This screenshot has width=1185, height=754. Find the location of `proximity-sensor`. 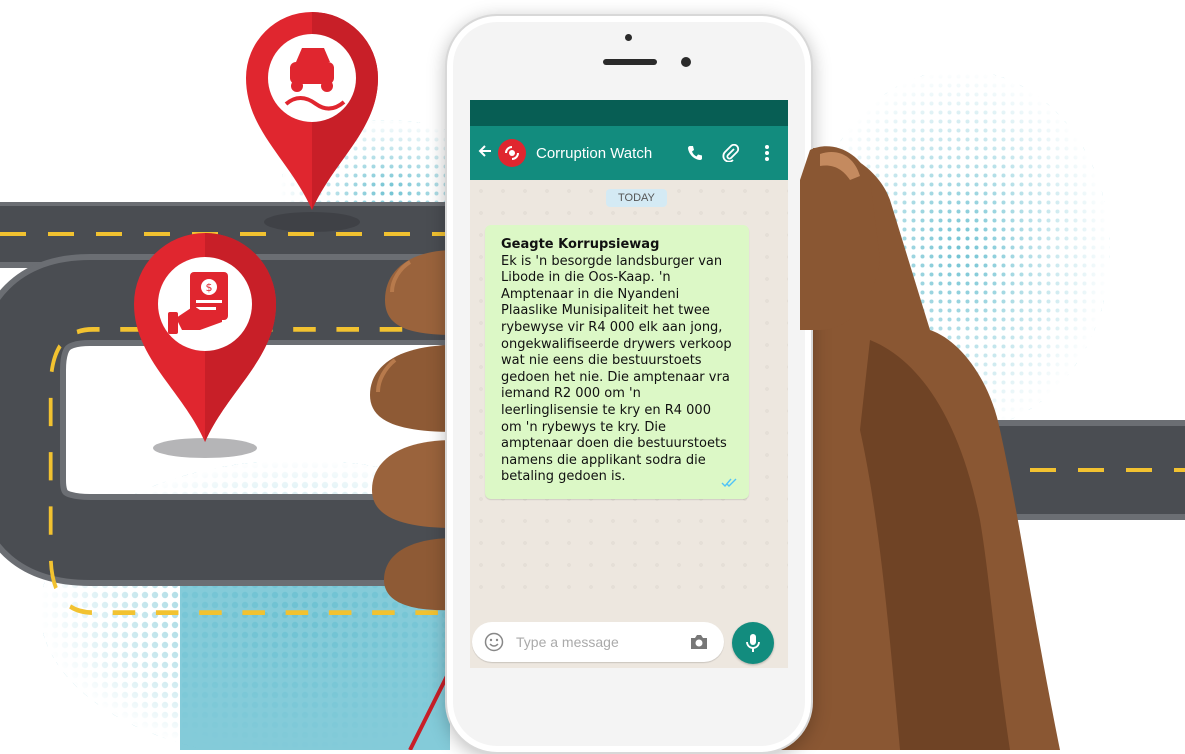

proximity-sensor is located at coordinates (628, 37).